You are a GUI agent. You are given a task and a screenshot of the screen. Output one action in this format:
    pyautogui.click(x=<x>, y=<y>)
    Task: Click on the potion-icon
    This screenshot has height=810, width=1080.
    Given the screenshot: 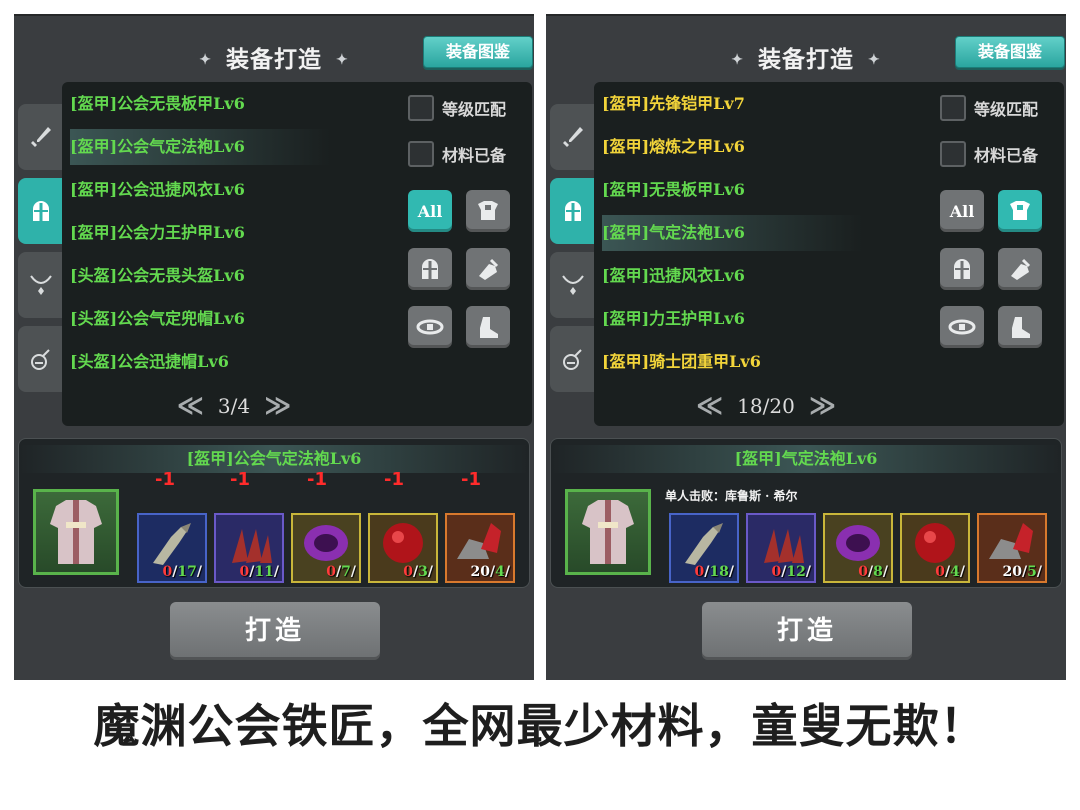 What is the action you would take?
    pyautogui.click(x=572, y=359)
    